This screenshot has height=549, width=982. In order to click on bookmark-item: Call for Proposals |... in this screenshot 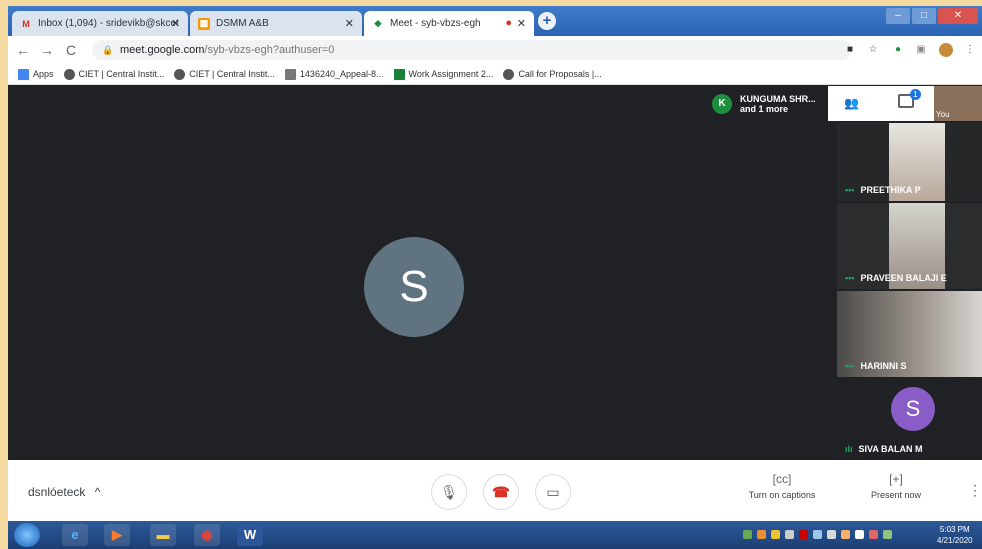, I will do `click(552, 74)`.